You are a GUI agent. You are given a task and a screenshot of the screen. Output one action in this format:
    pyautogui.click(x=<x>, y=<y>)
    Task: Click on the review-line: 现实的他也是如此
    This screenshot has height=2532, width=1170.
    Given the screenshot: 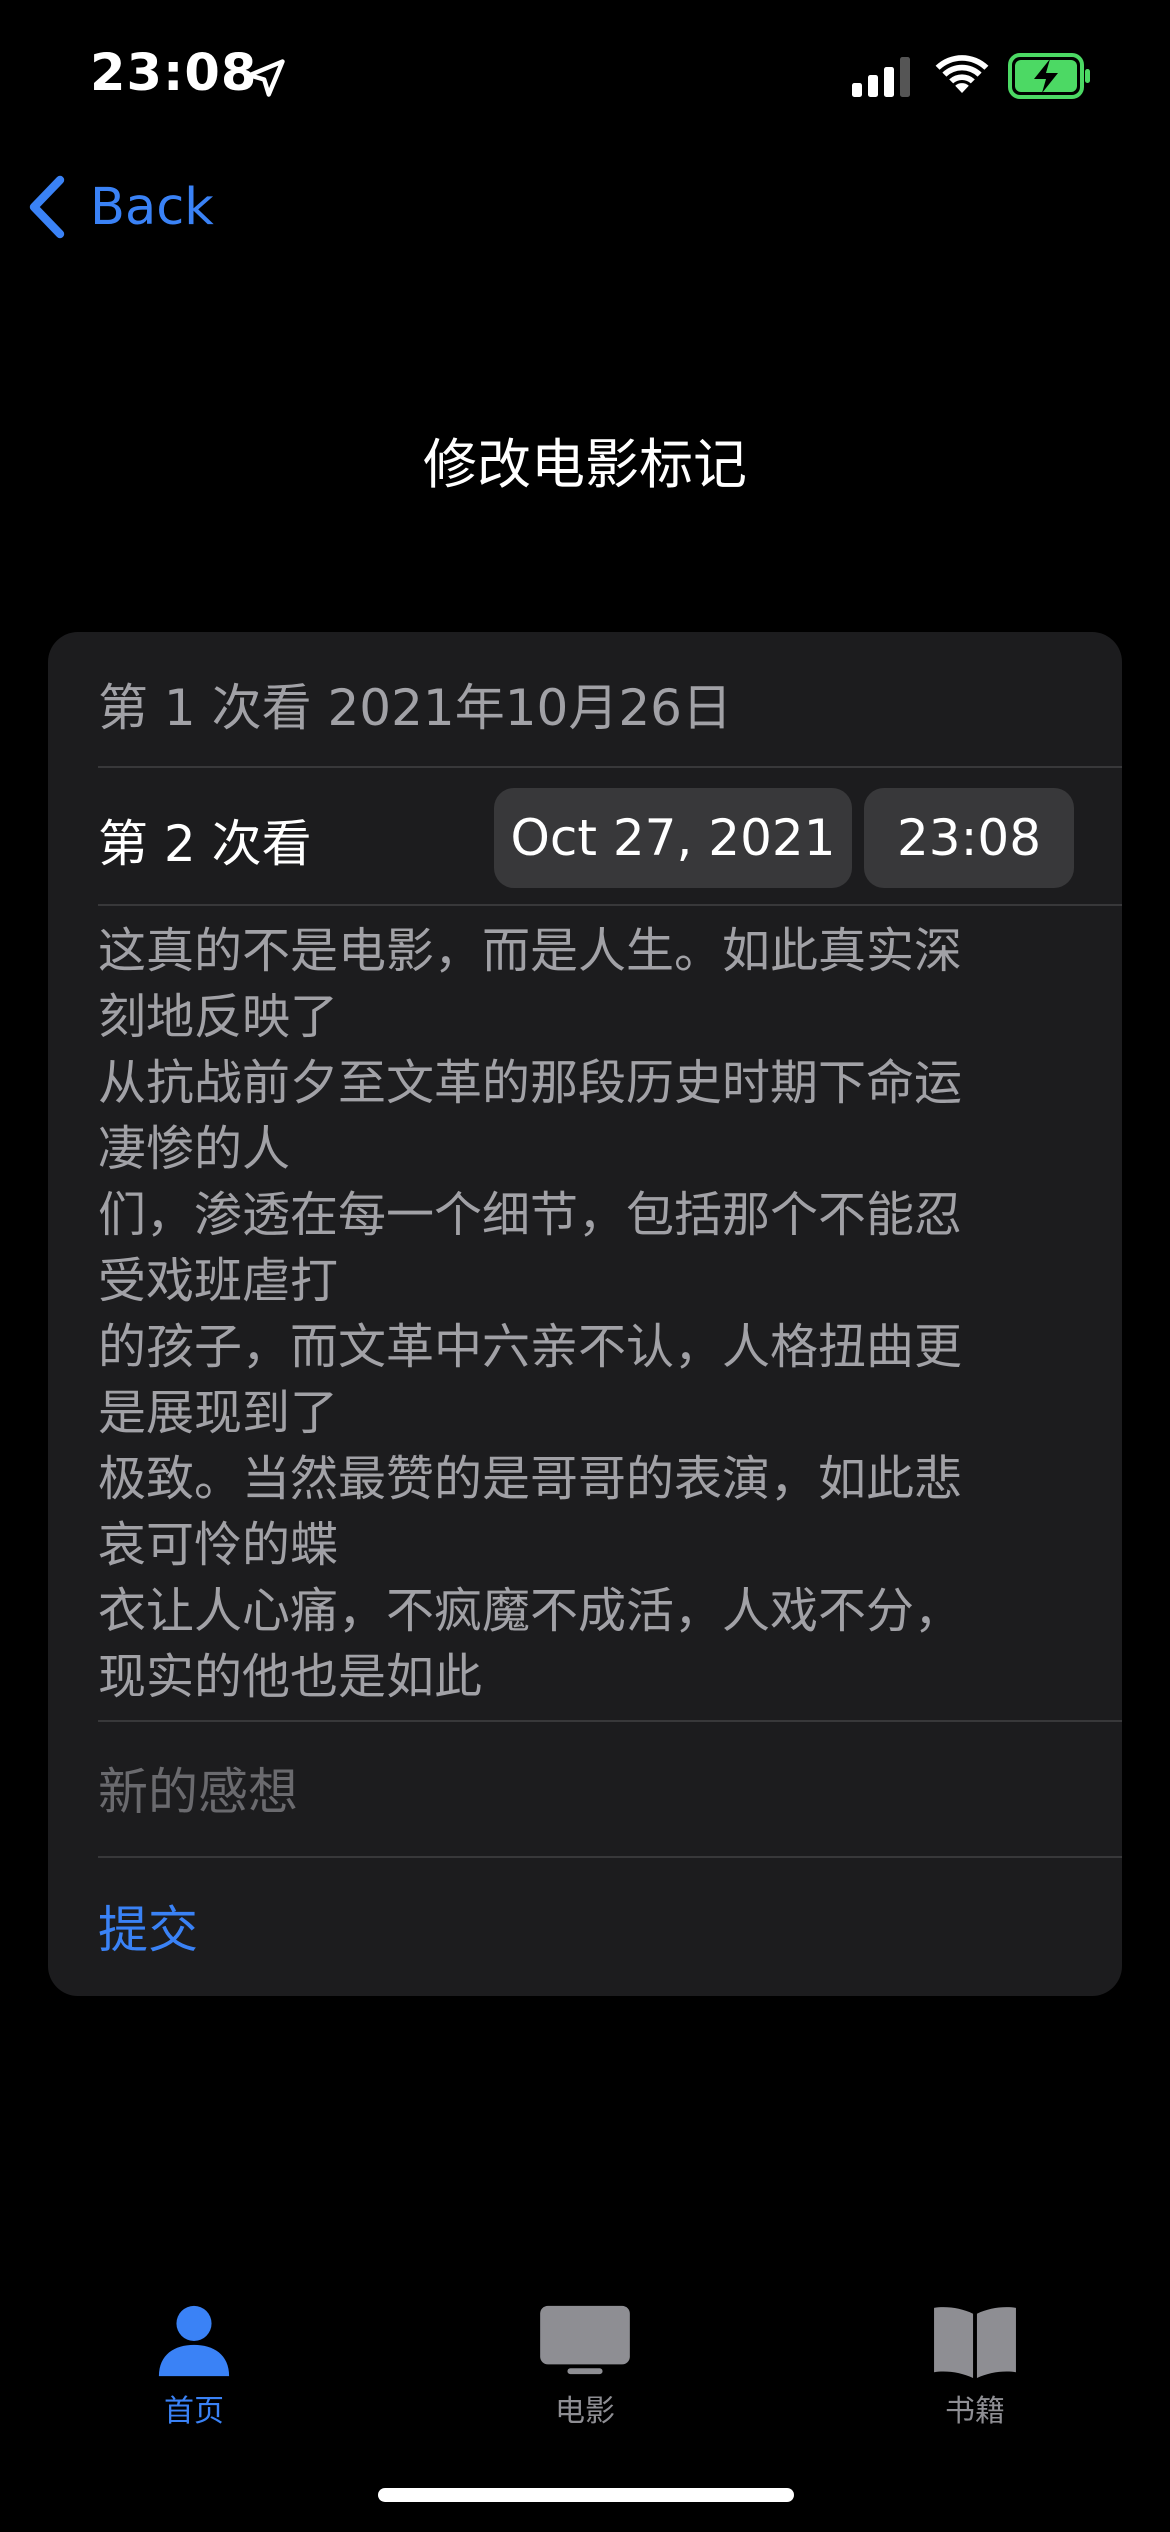 What is the action you would take?
    pyautogui.click(x=290, y=1677)
    